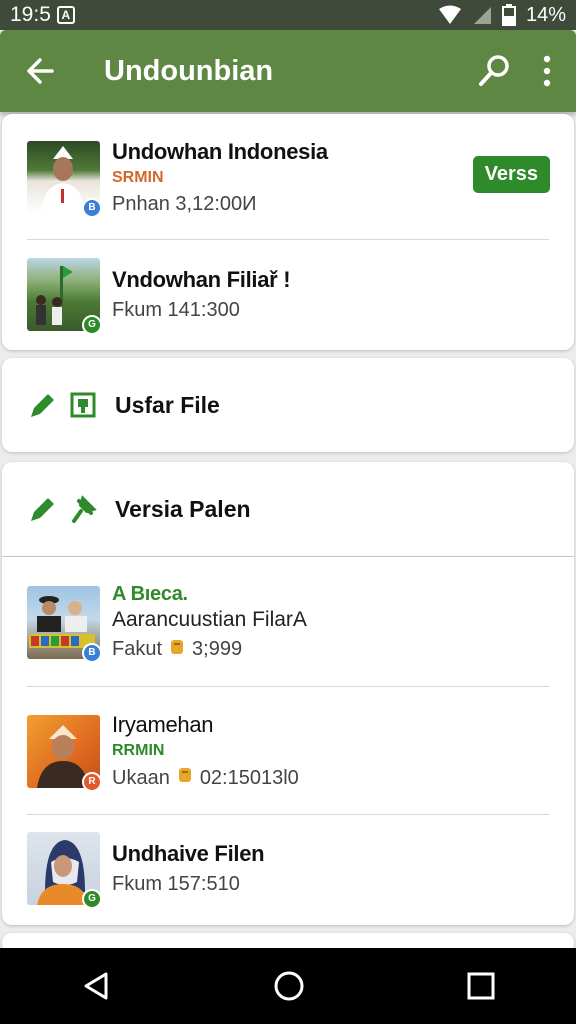 This screenshot has height=1024, width=576. I want to click on home-circle-icon, so click(289, 986).